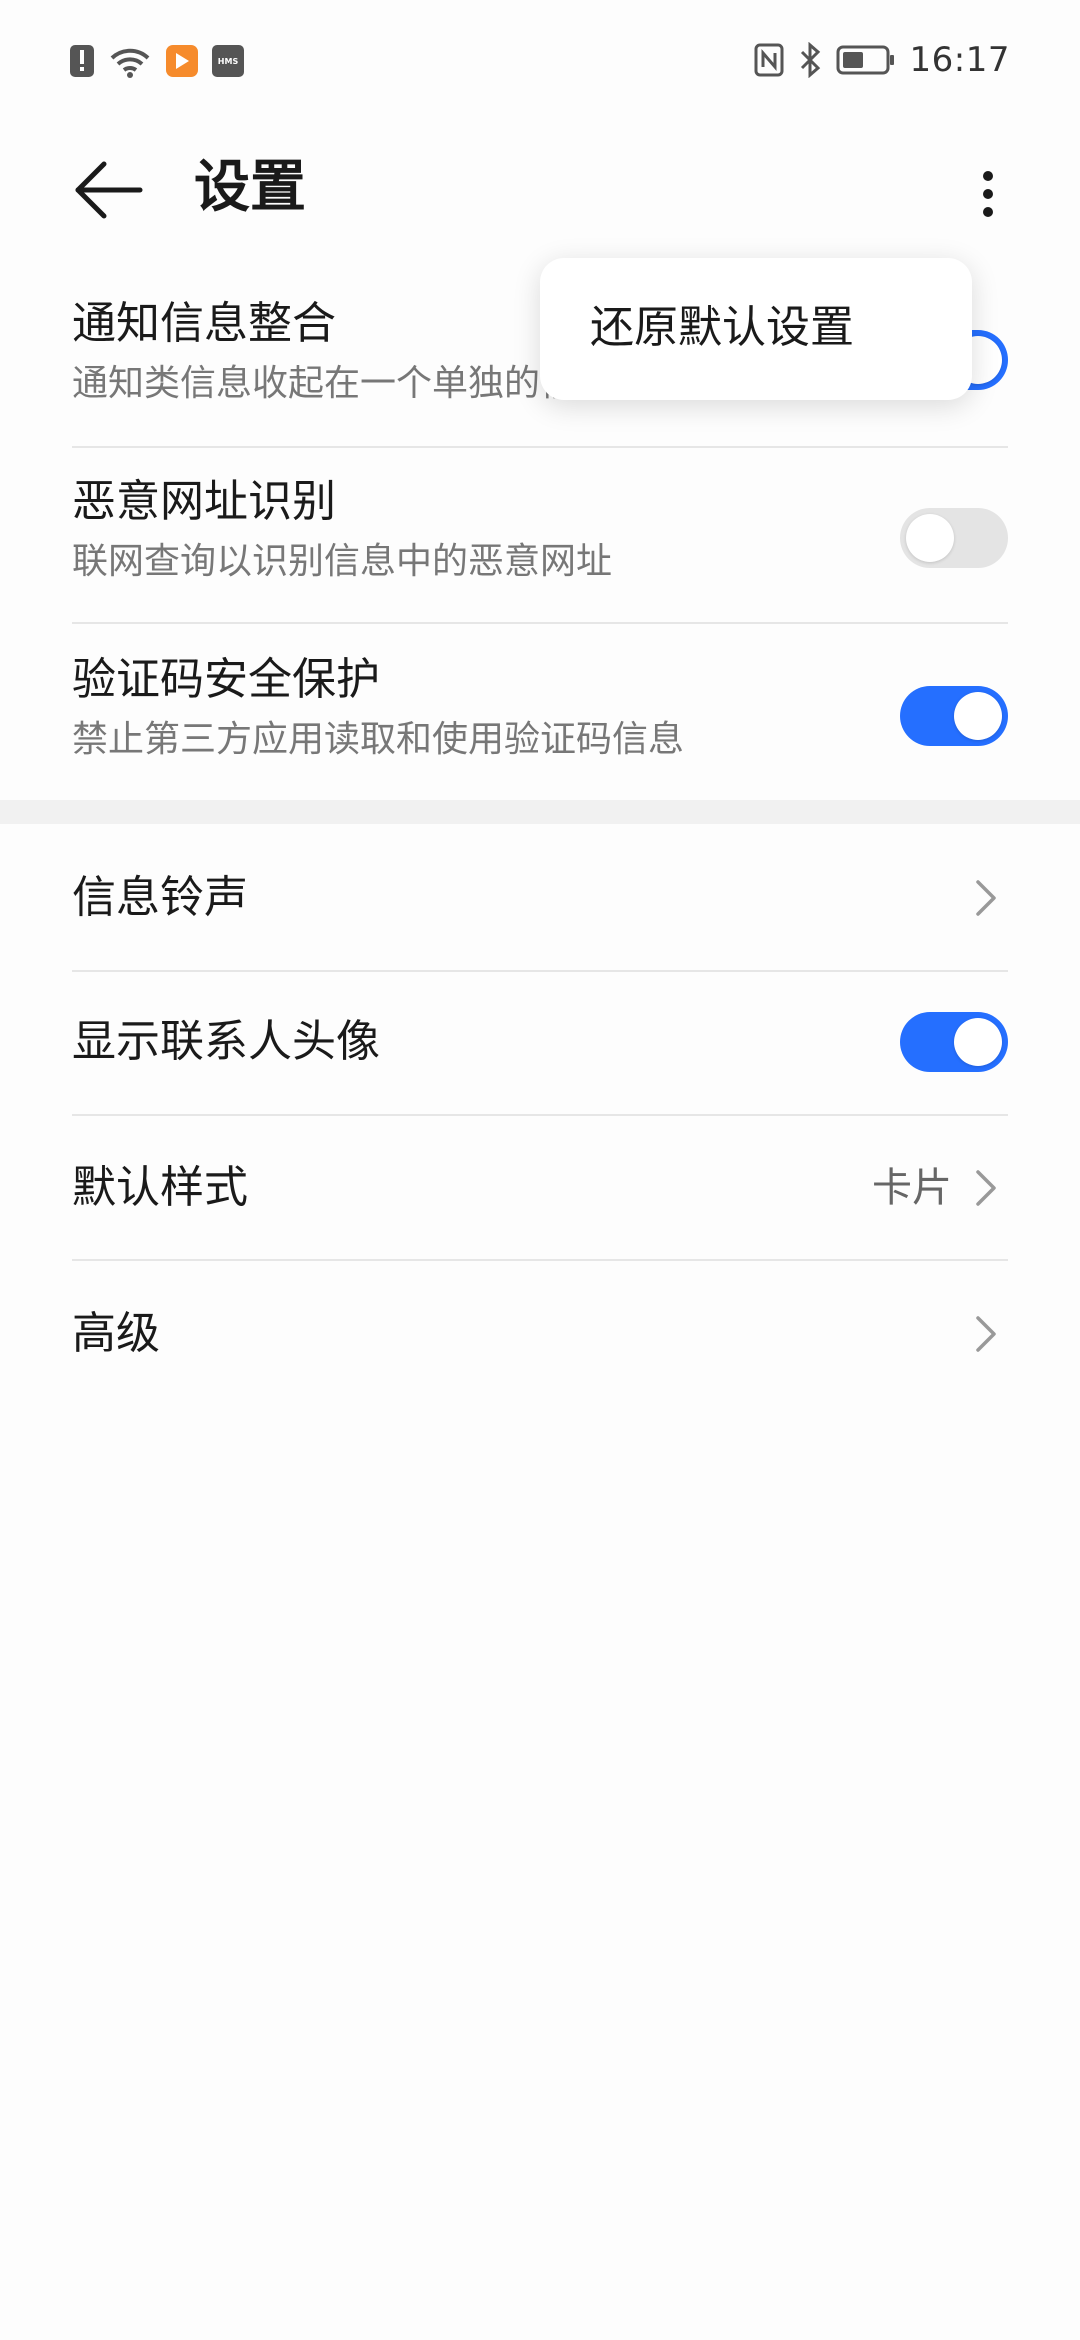  Describe the element at coordinates (540, 60) in the screenshot. I see `status-bar: HMS 16:17` at that location.